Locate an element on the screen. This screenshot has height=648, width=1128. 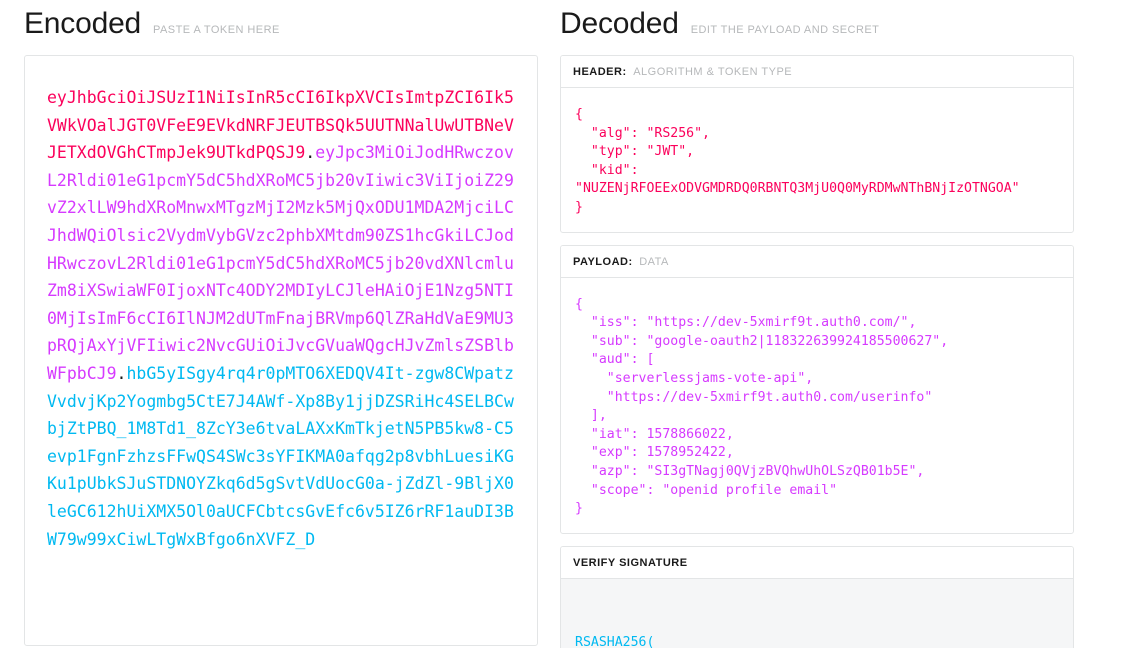
payload-card-label: PAYLOAD: is located at coordinates (603, 261).